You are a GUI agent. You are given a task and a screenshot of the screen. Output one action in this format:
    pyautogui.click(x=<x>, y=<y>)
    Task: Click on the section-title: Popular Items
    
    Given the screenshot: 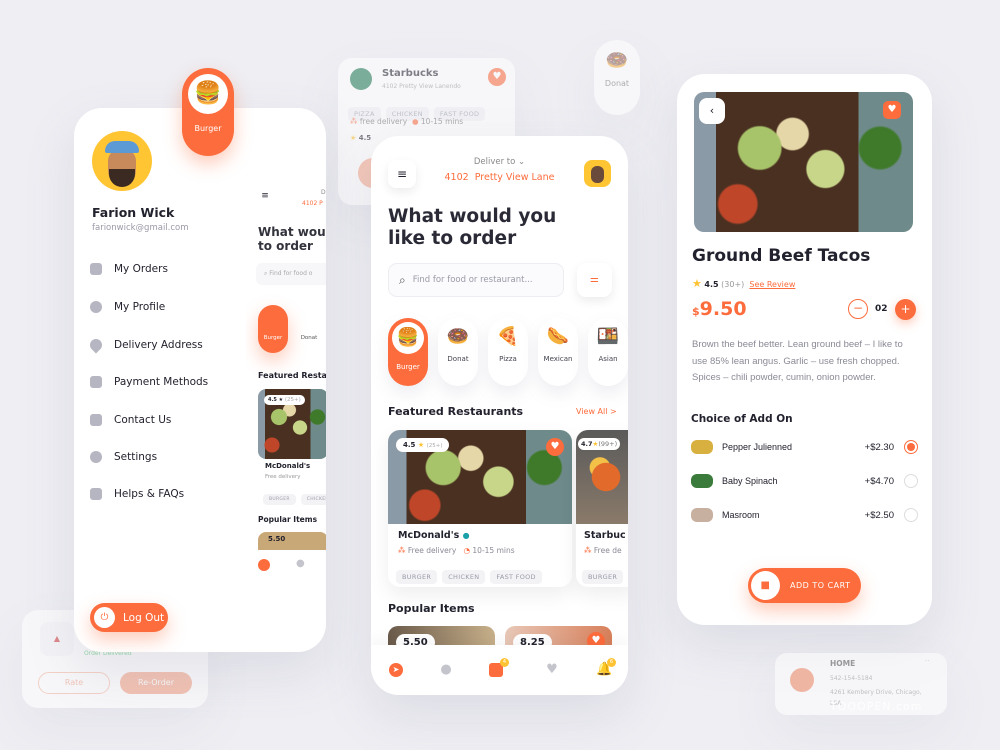 What is the action you would take?
    pyautogui.click(x=288, y=519)
    